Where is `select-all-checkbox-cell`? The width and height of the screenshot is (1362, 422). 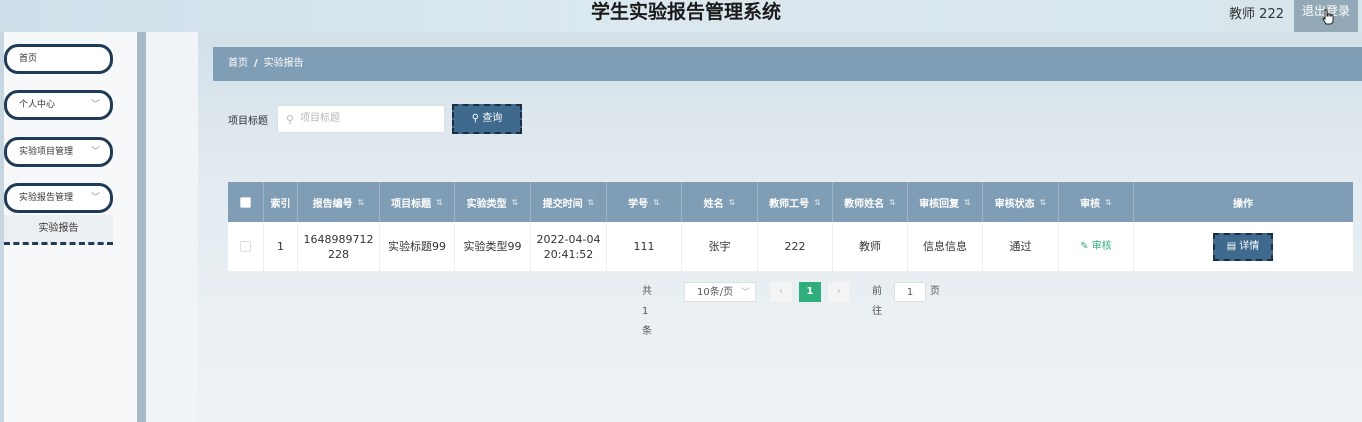 select-all-checkbox-cell is located at coordinates (246, 202).